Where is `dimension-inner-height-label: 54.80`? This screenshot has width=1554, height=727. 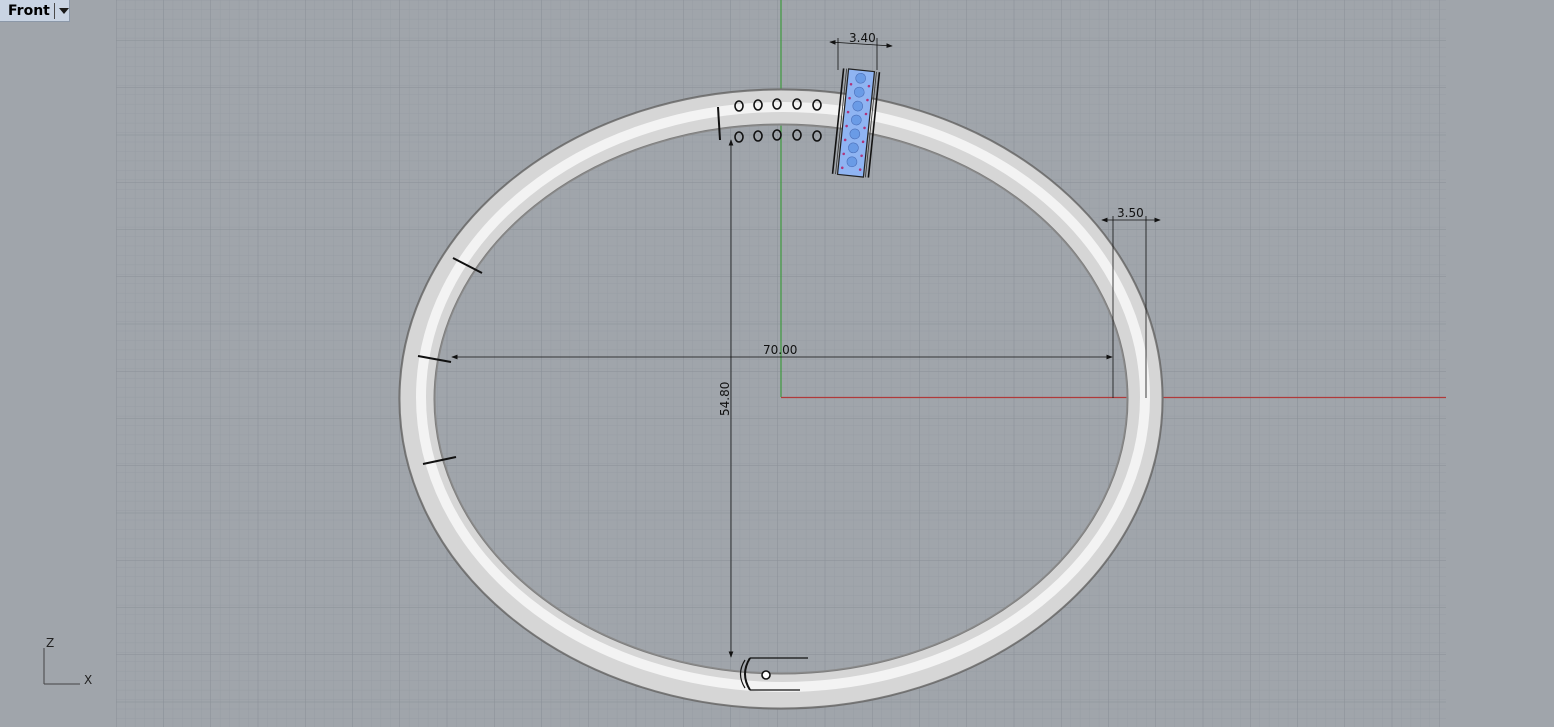
dimension-inner-height-label: 54.80 is located at coordinates (725, 399).